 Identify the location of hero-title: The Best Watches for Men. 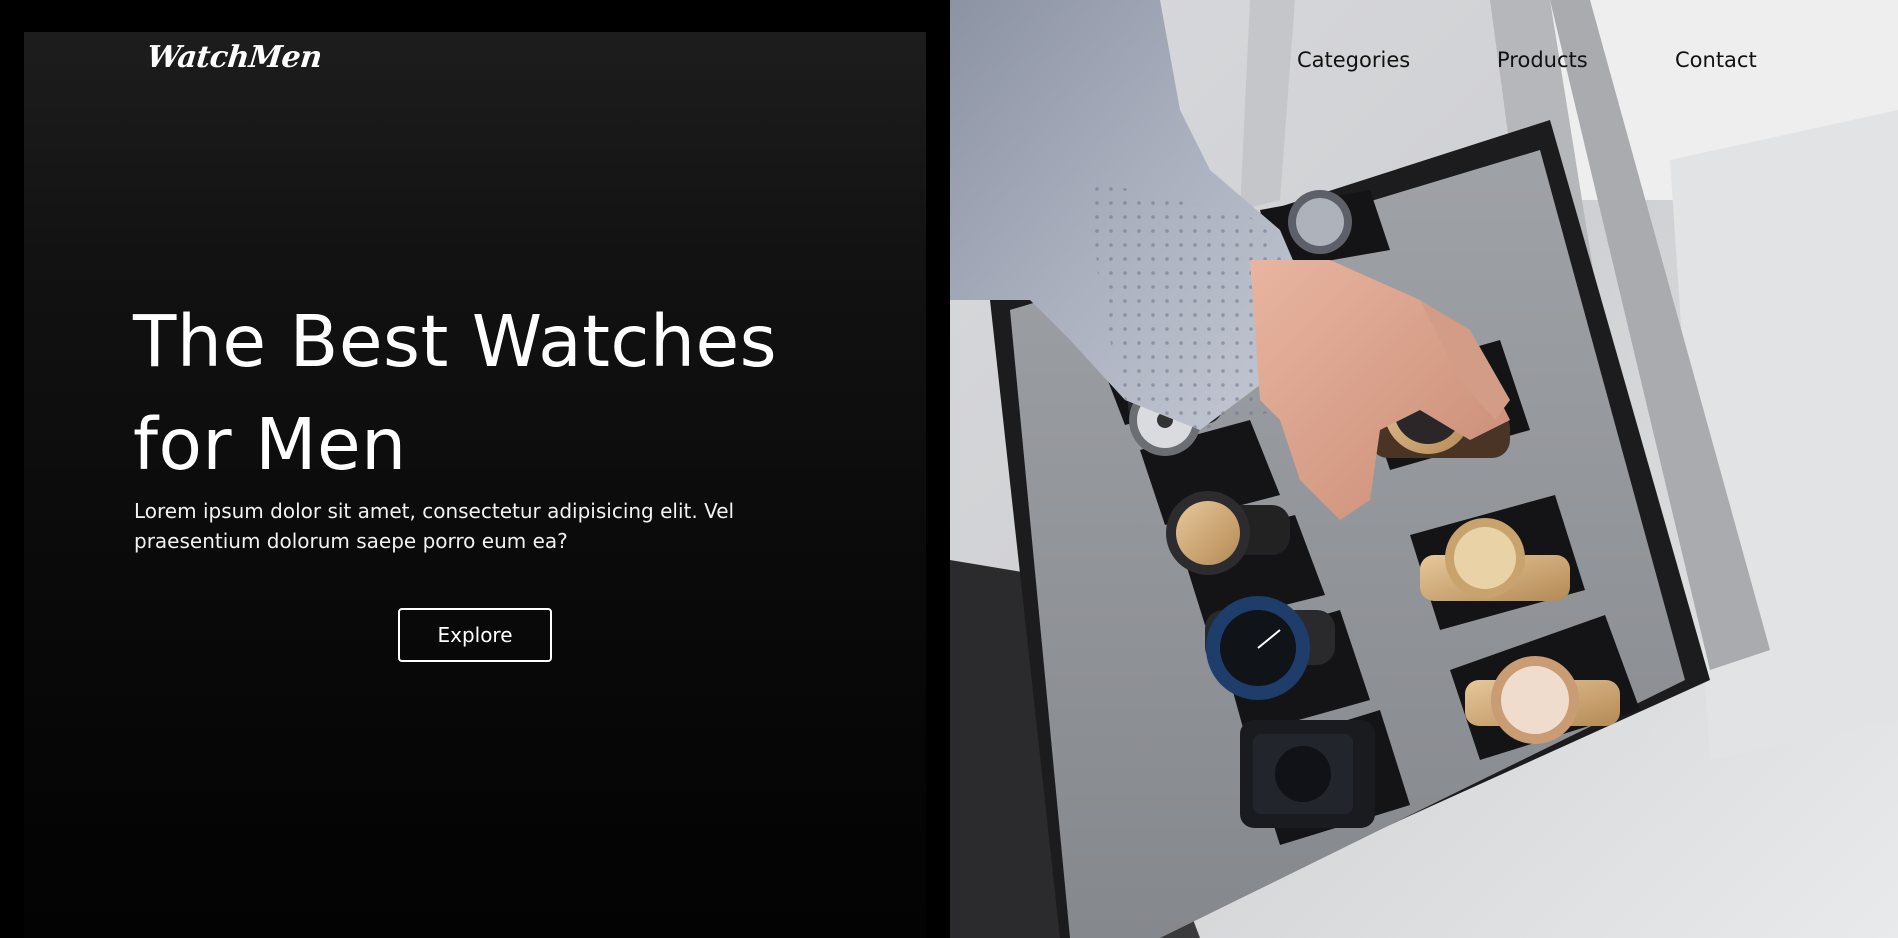
(473, 393).